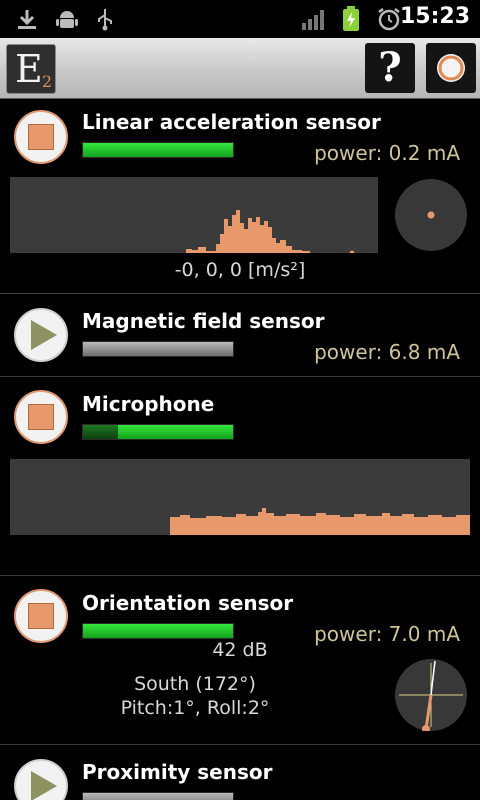  What do you see at coordinates (434, 16) in the screenshot?
I see `status-time: 15:23` at bounding box center [434, 16].